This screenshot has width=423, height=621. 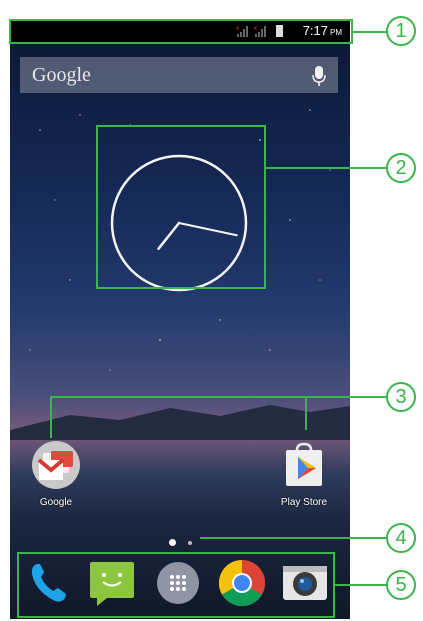 What do you see at coordinates (401, 31) in the screenshot?
I see `callout-number-1: 1` at bounding box center [401, 31].